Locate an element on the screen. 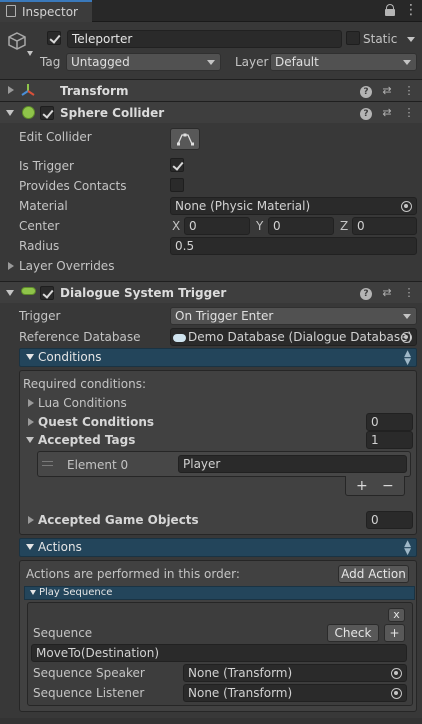  reference-db-value: Demo Database (Dialogue Database) is located at coordinates (300, 337).